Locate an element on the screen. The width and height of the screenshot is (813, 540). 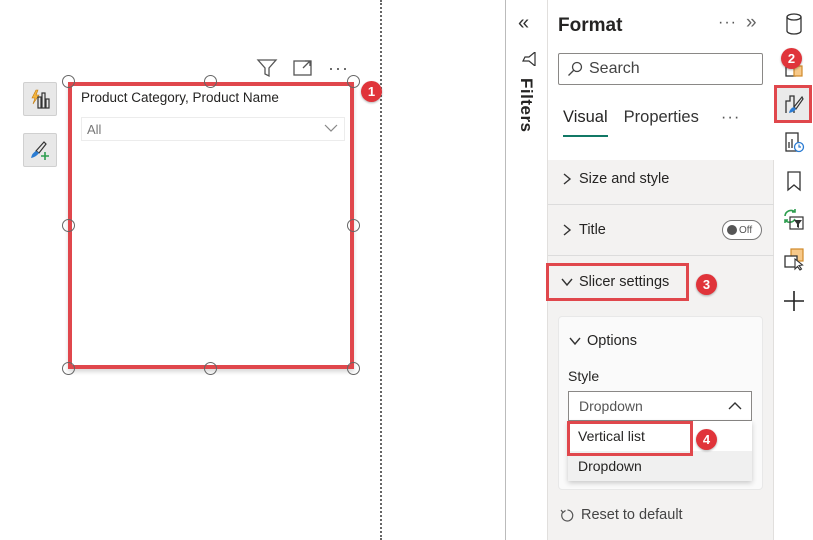
tab-visual: Visual is located at coordinates (585, 122).